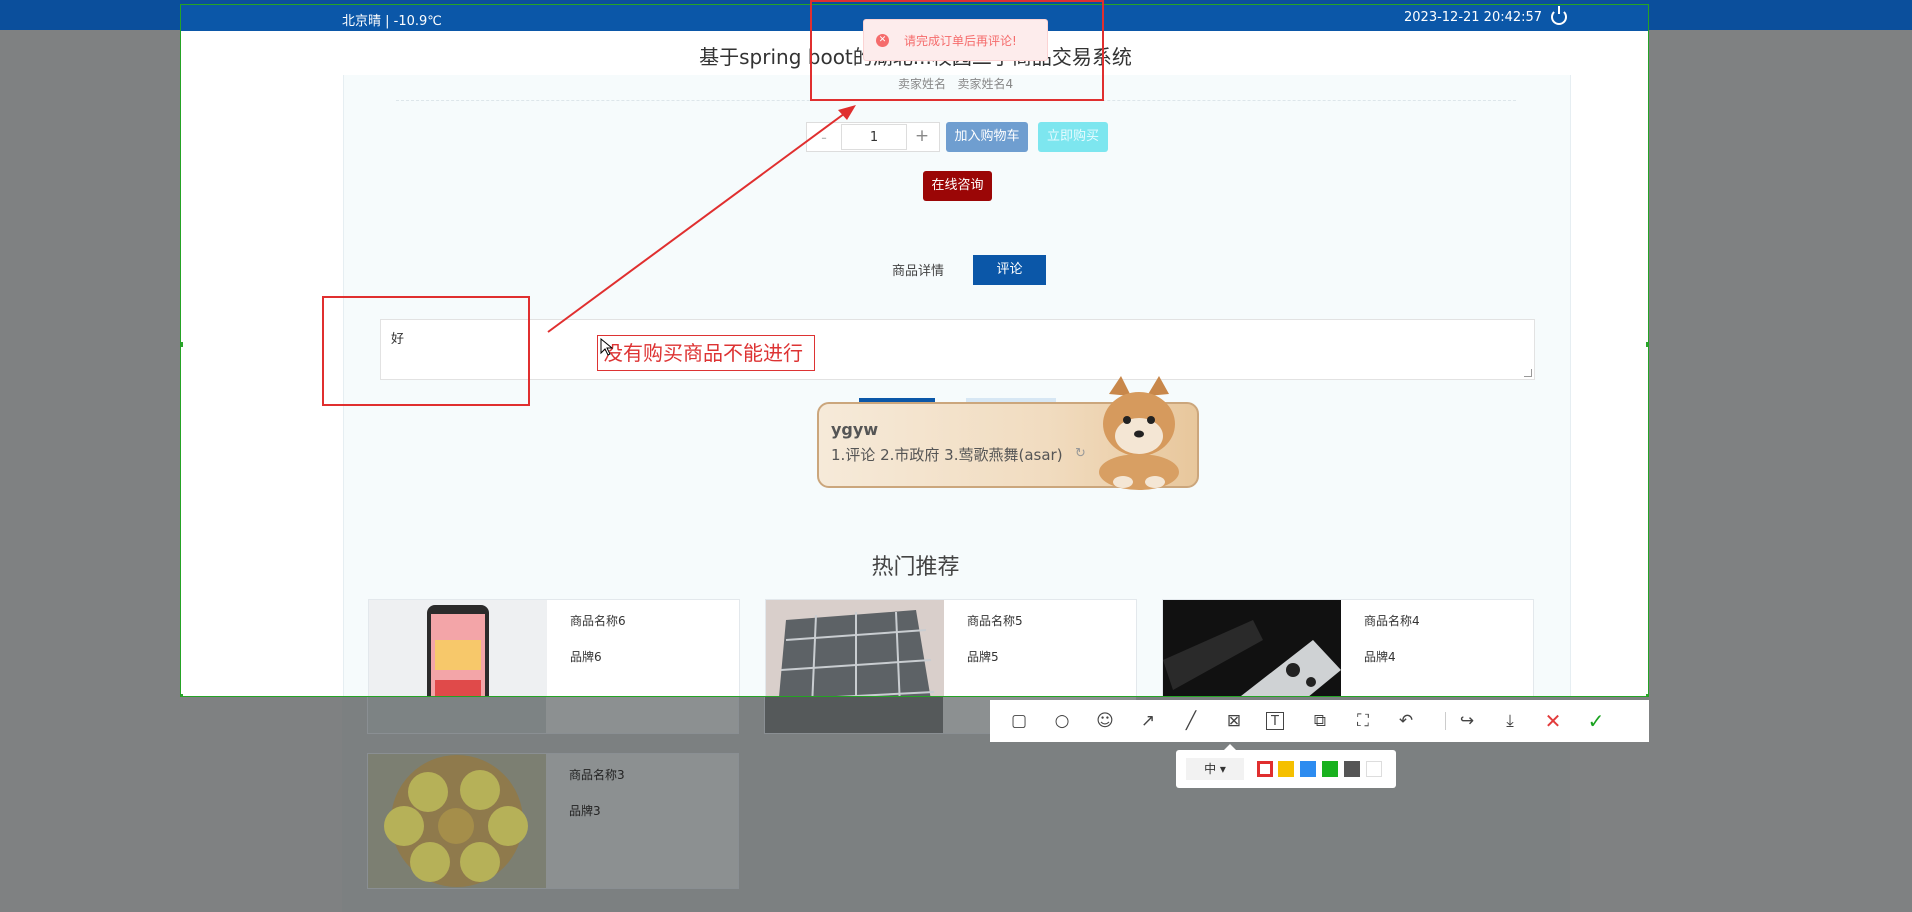 This screenshot has width=1912, height=912. Describe the element at coordinates (1073, 137) in the screenshot. I see `buy-now-button: 立即购买` at that location.